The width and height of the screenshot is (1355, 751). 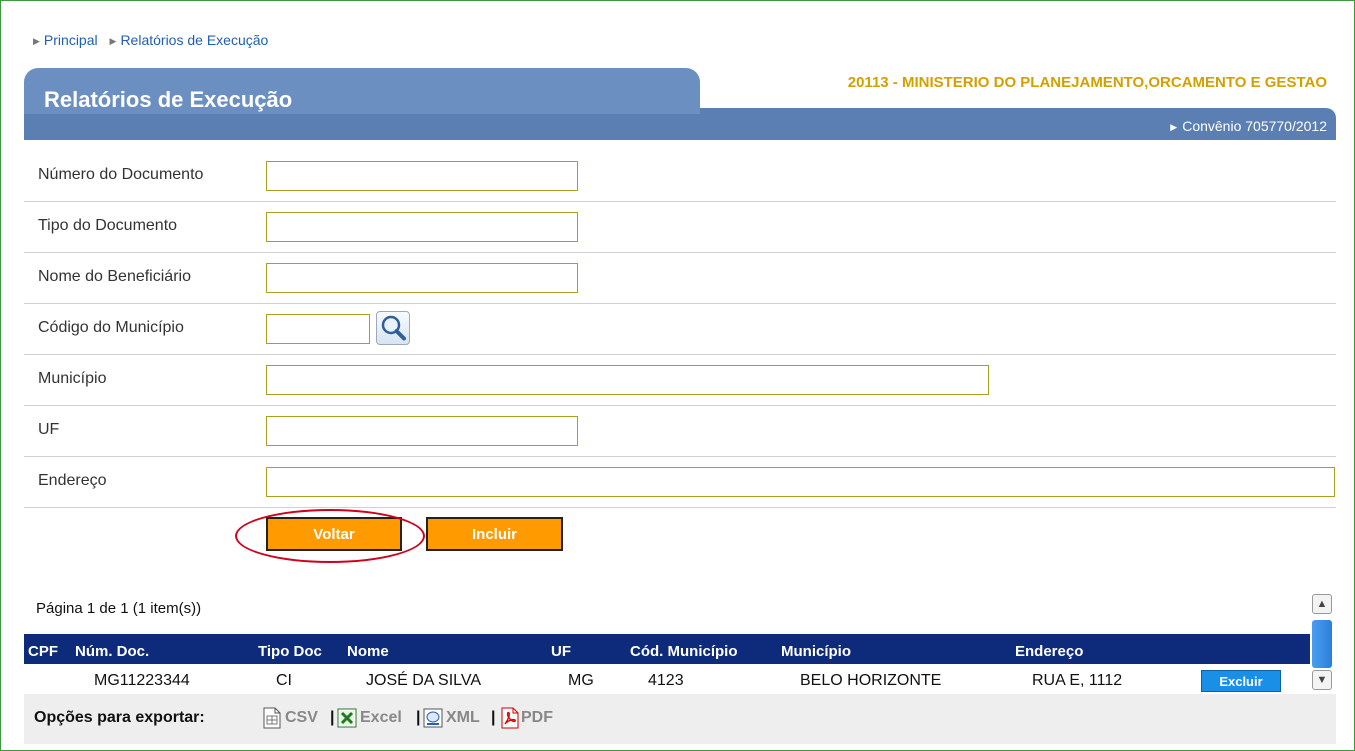 I want to click on nome-beneficiario-label: Nome do Beneficiário, so click(x=114, y=276).